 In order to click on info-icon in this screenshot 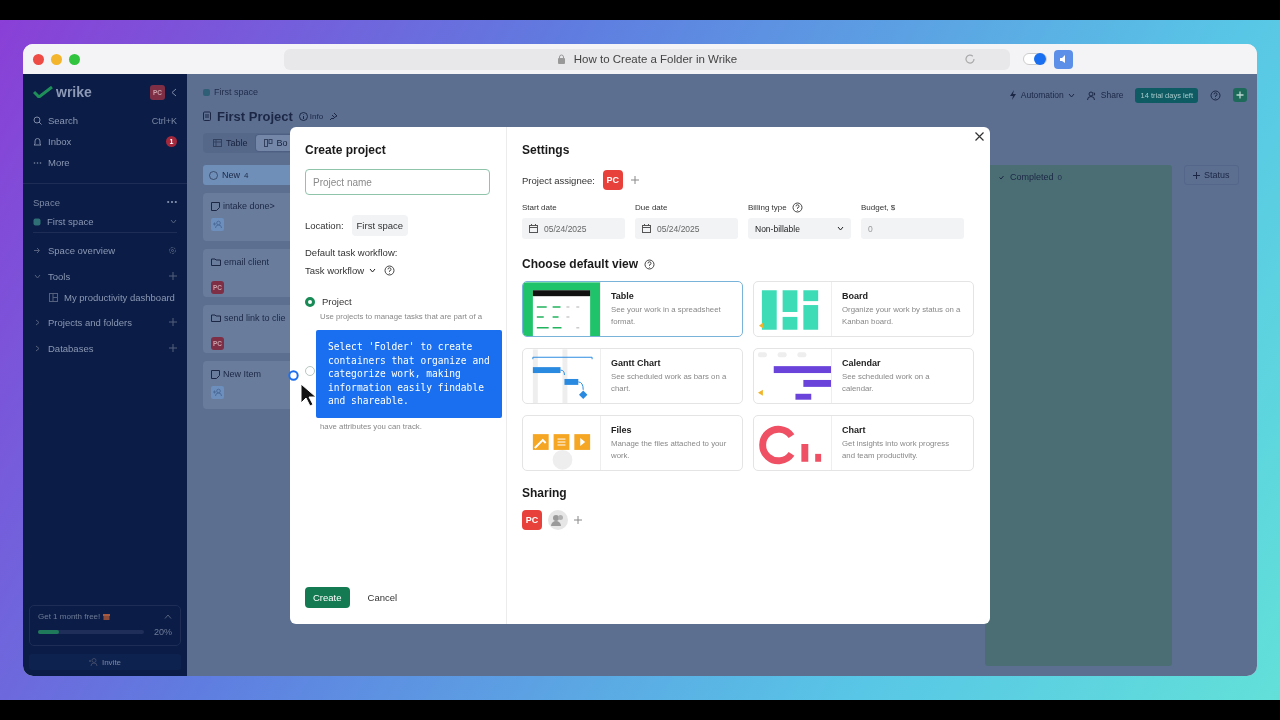, I will do `click(303, 116)`.